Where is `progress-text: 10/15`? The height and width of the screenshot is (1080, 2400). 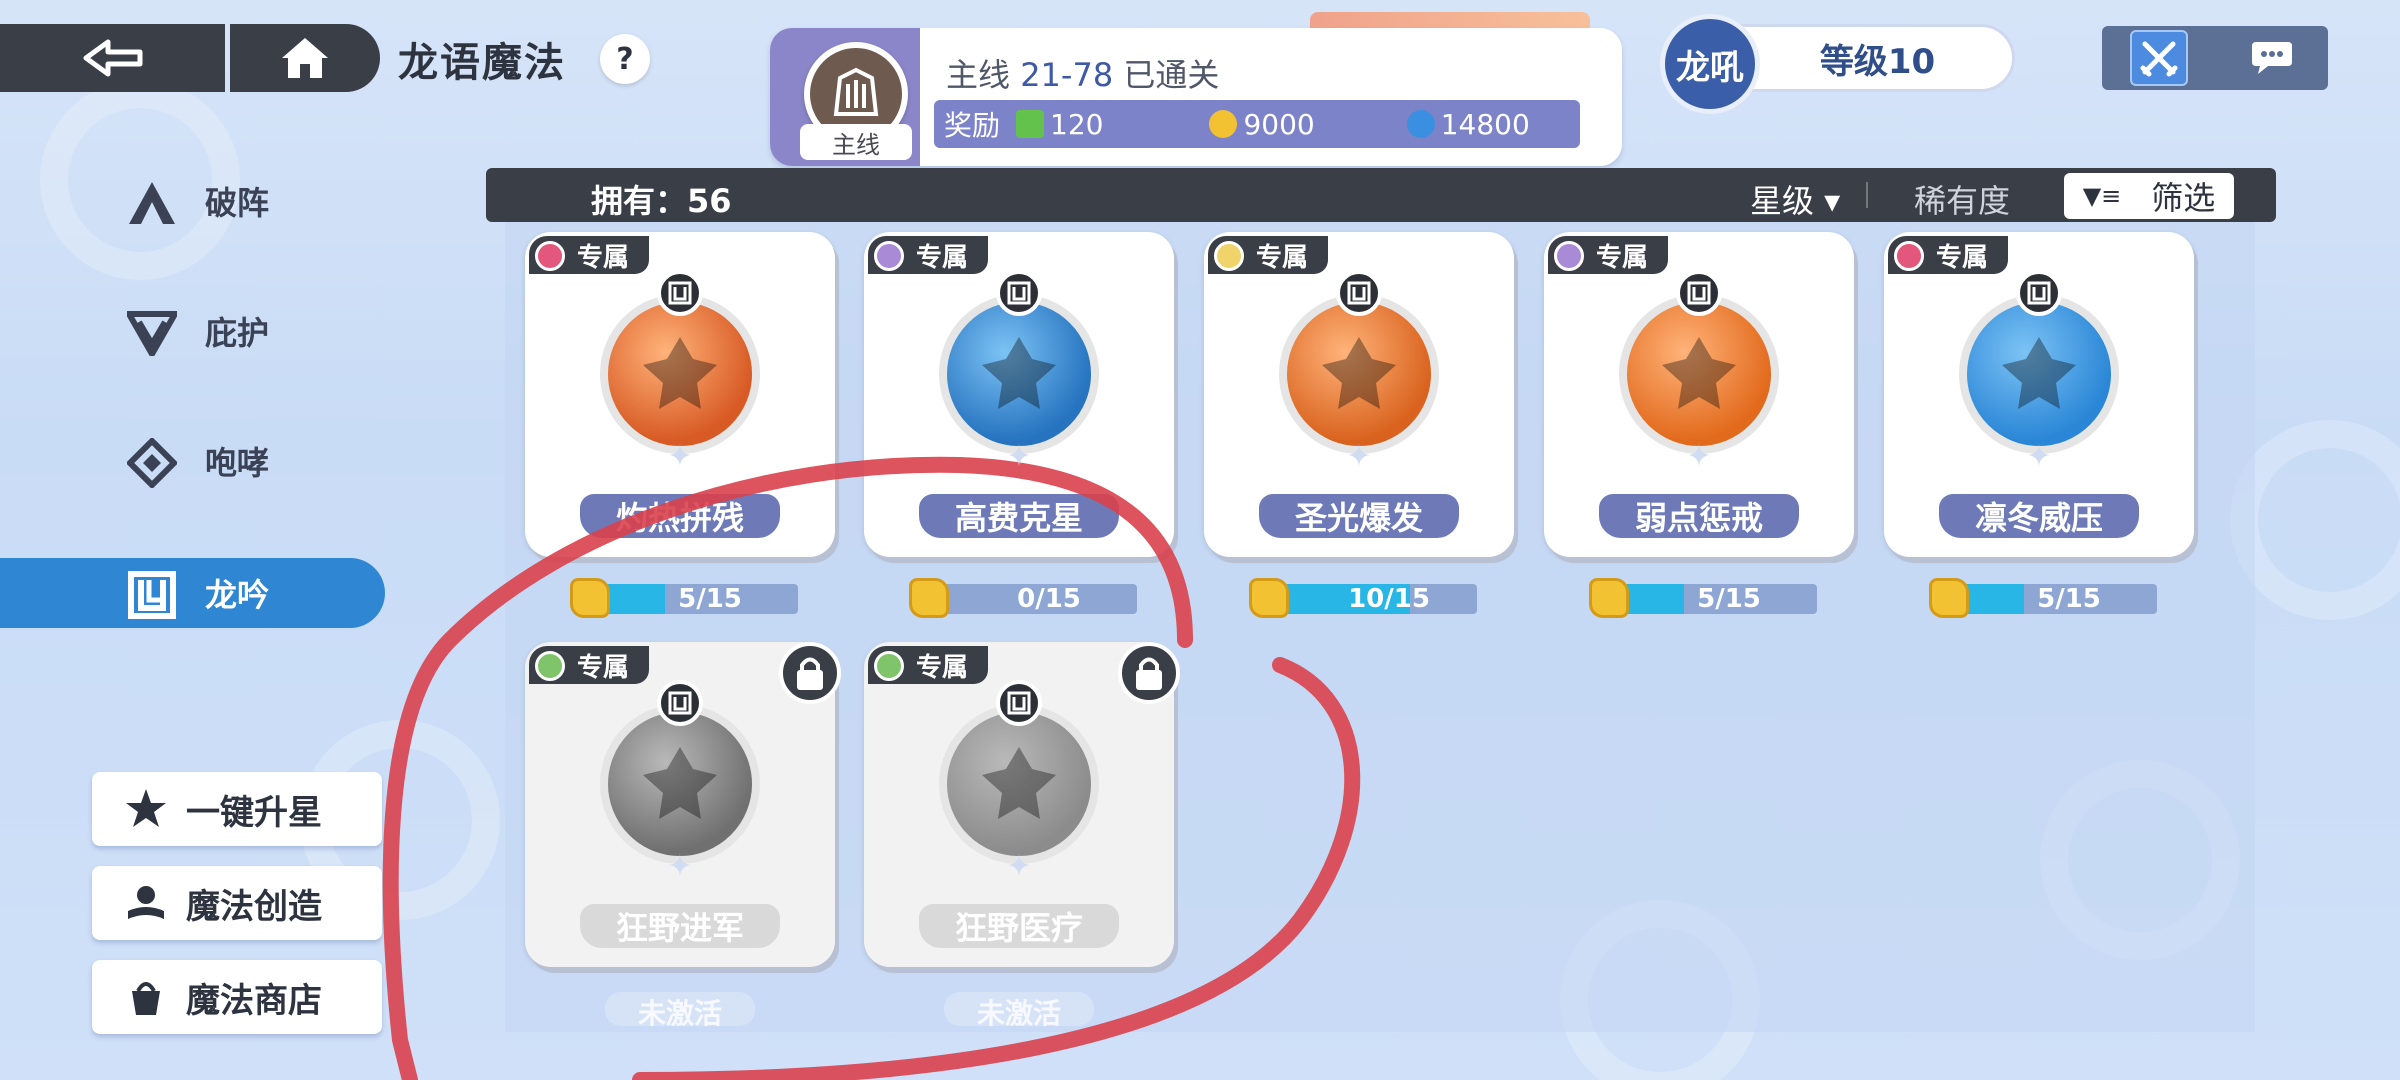
progress-text: 10/15 is located at coordinates (1389, 599).